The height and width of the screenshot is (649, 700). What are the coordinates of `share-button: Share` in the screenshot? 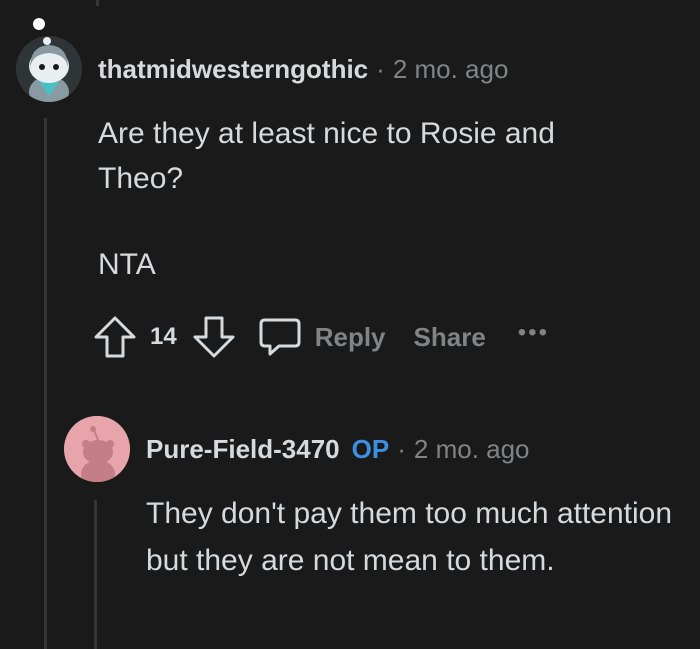 It's located at (450, 337).